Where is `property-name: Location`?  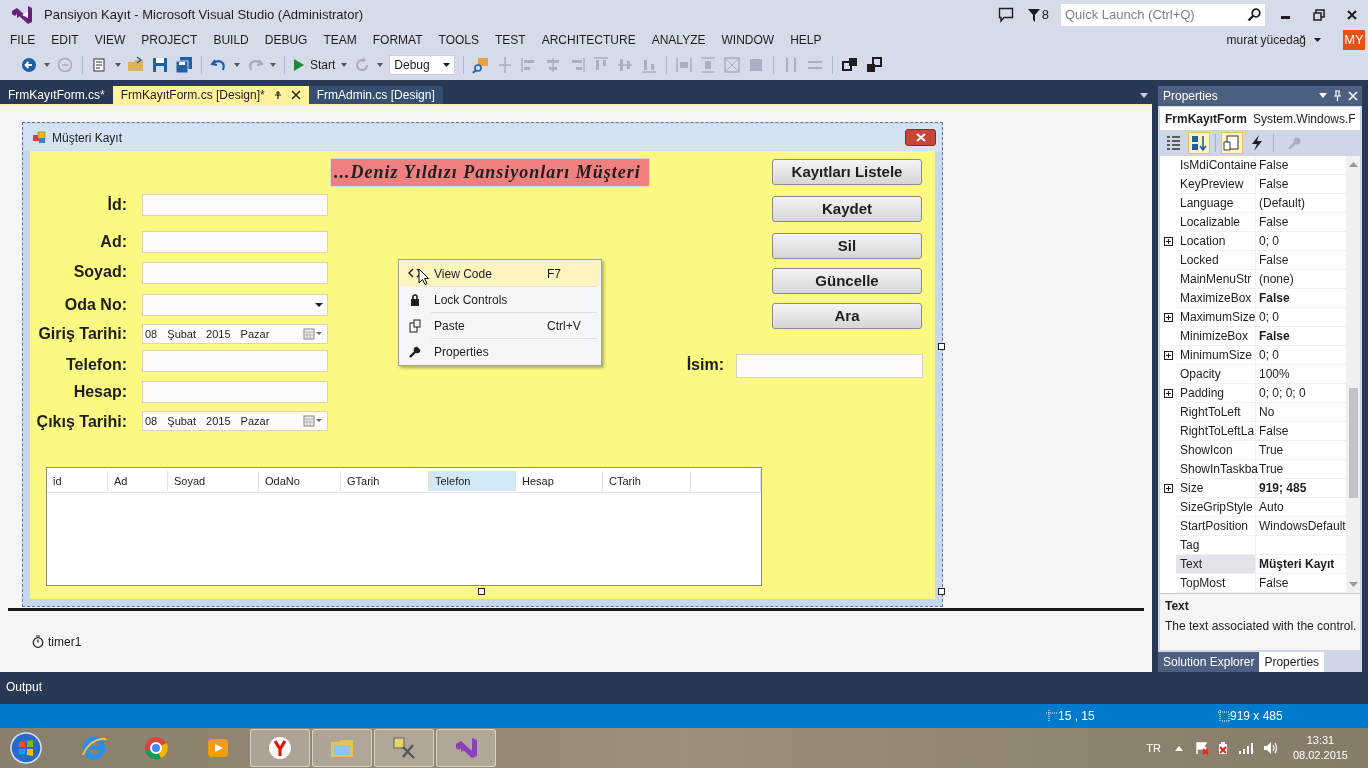 property-name: Location is located at coordinates (1216, 242).